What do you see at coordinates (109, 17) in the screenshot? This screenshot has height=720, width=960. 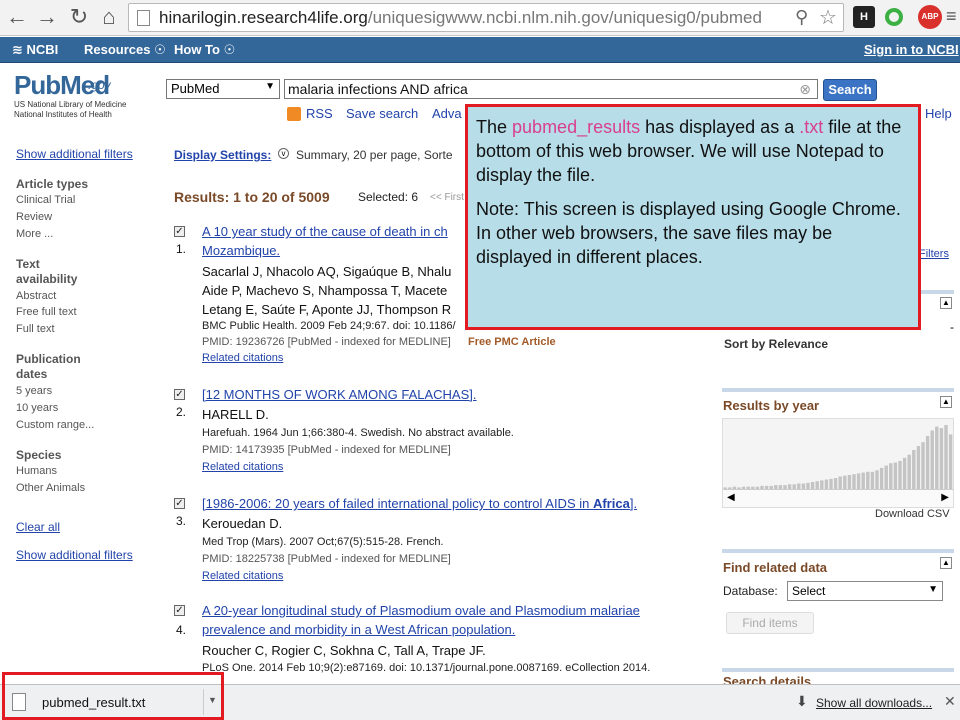 I see `home-icon: ⌂` at bounding box center [109, 17].